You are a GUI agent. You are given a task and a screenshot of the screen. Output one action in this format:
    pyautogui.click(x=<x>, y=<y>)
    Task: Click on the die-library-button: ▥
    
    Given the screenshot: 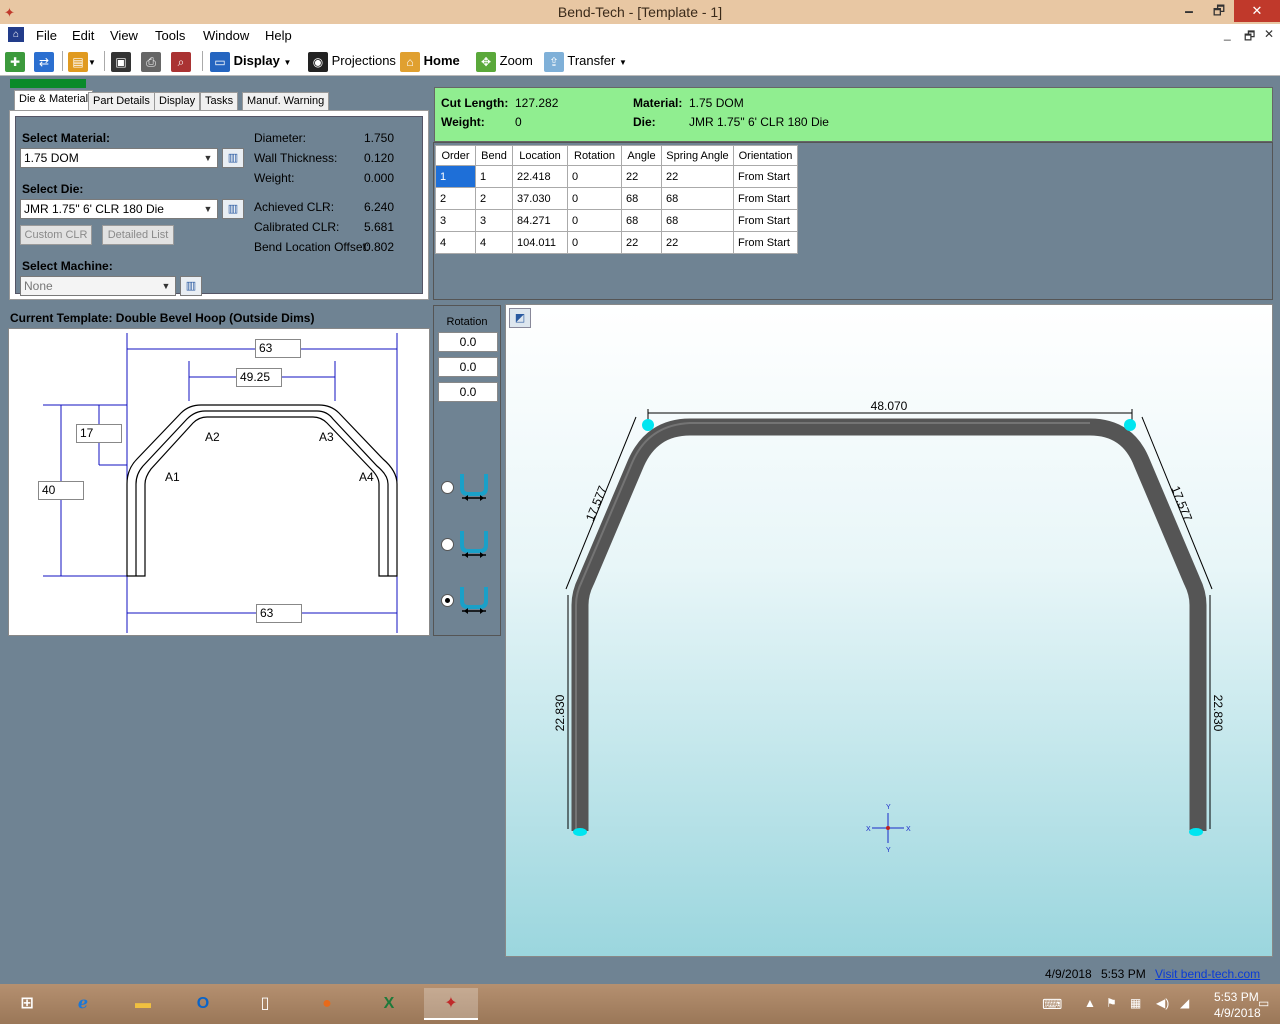 What is the action you would take?
    pyautogui.click(x=233, y=209)
    